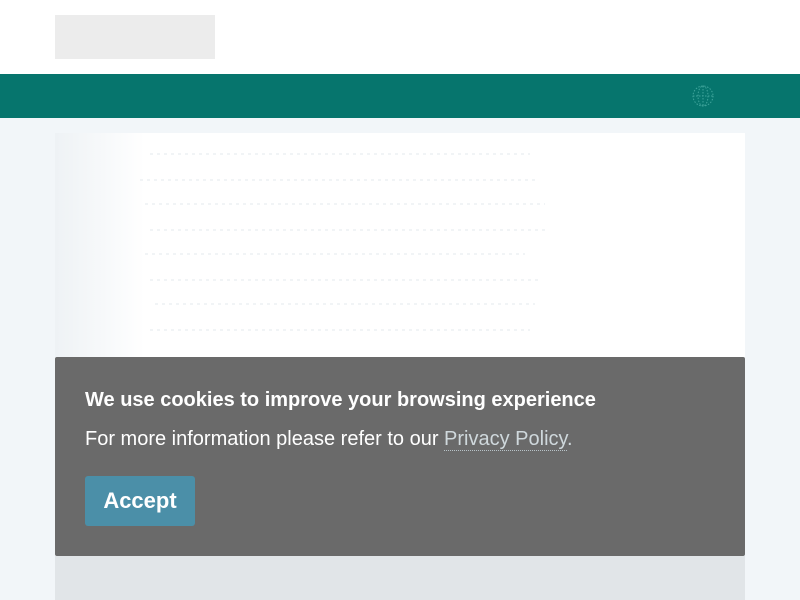 This screenshot has height=600, width=800. I want to click on cookie-text-prefix: For more information please refer to our, so click(265, 439).